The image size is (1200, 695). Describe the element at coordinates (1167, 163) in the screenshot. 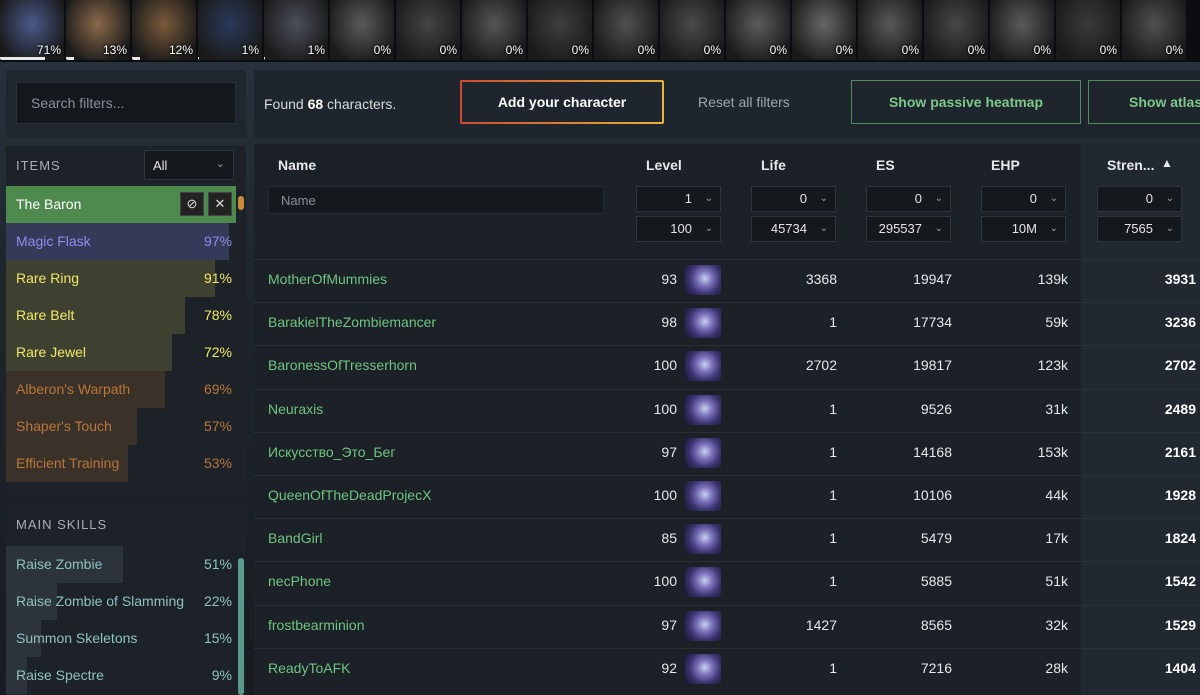

I see `sort-desc-icon: ▲` at that location.